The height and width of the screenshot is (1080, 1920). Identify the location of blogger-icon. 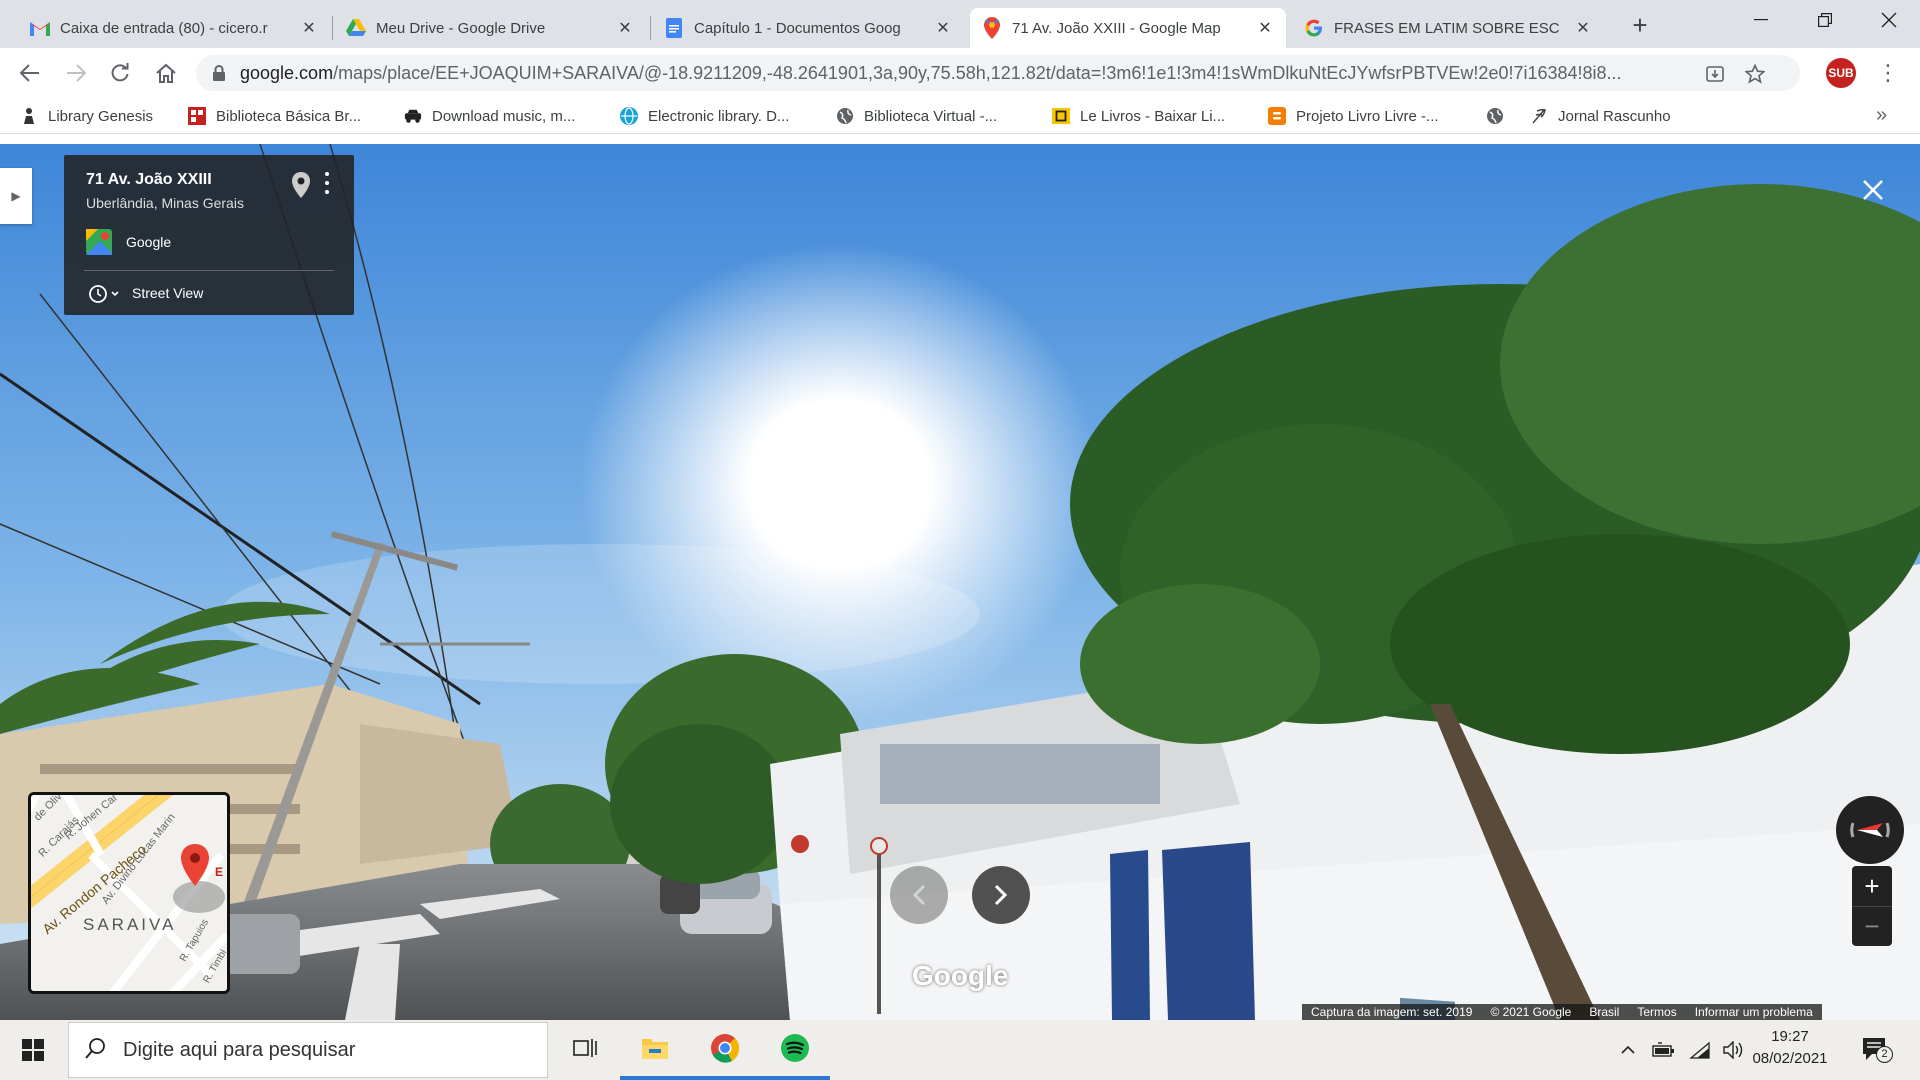
(1277, 116).